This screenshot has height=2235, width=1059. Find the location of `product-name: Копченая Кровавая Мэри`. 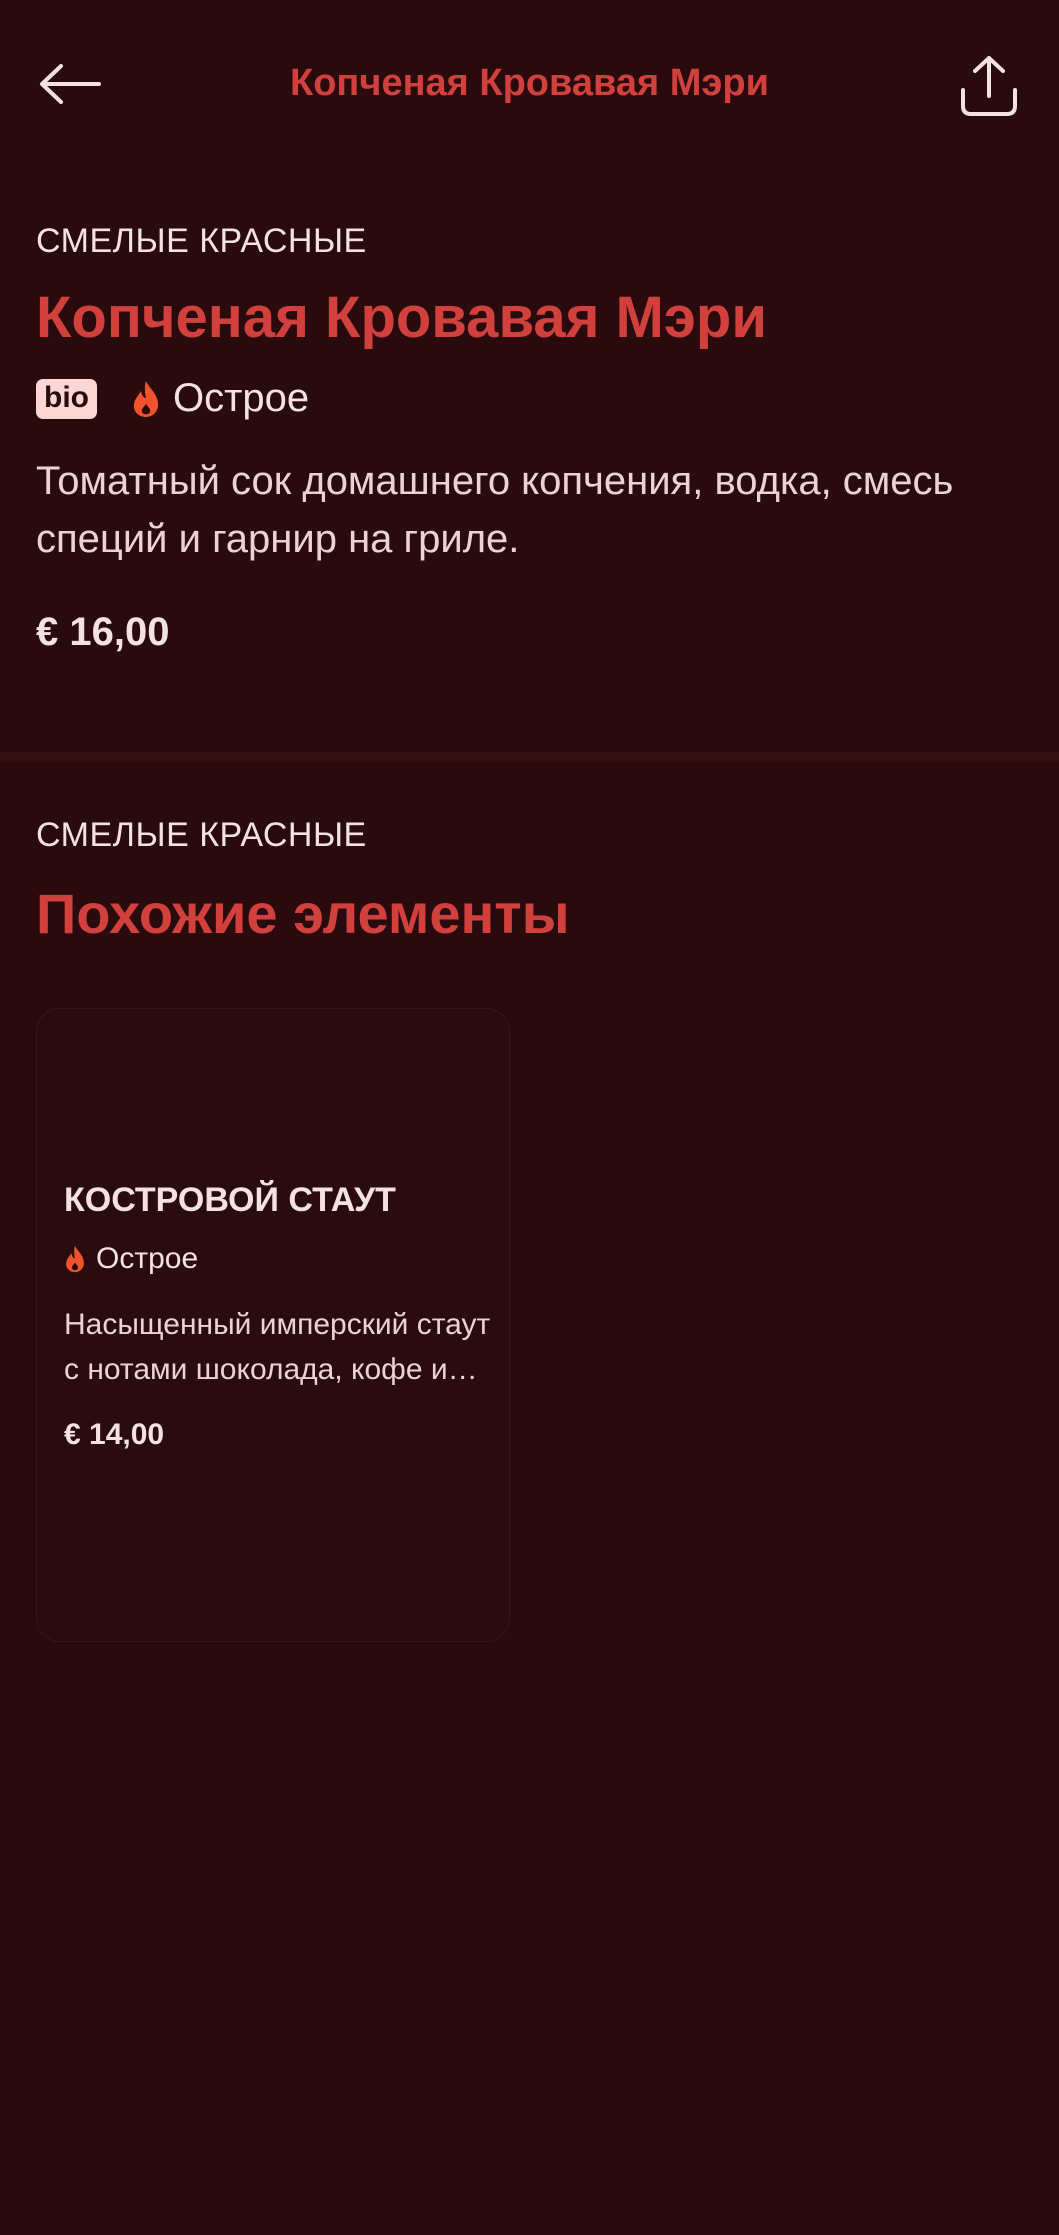

product-name: Копченая Кровавая Мэри is located at coordinates (401, 317).